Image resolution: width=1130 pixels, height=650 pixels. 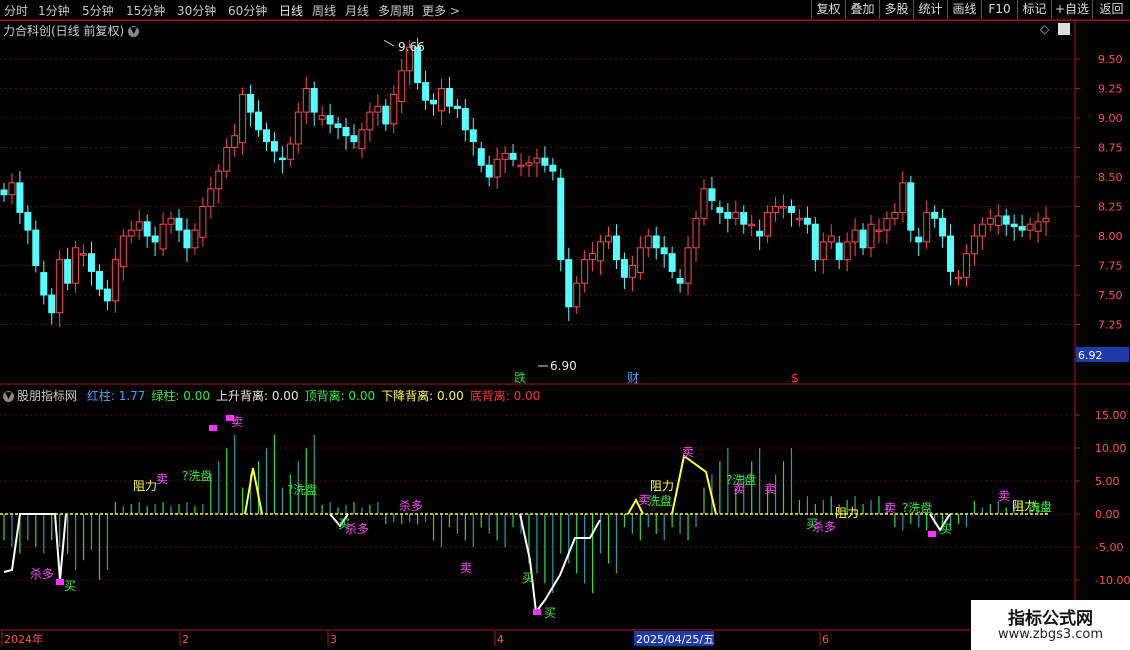 What do you see at coordinates (1110, 148) in the screenshot?
I see `y-tick-label: 8.75` at bounding box center [1110, 148].